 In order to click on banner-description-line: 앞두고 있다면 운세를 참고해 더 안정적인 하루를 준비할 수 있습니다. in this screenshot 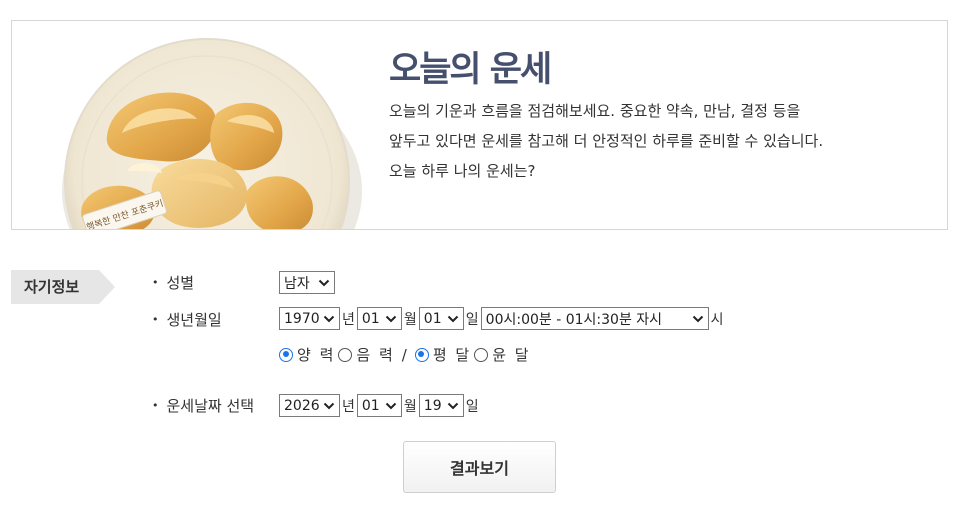, I will do `click(606, 141)`.